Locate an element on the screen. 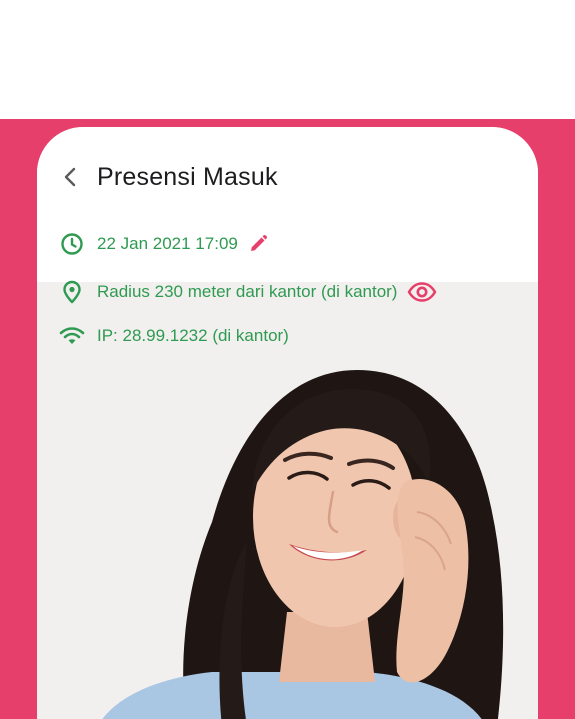  view-location-button is located at coordinates (422, 292).